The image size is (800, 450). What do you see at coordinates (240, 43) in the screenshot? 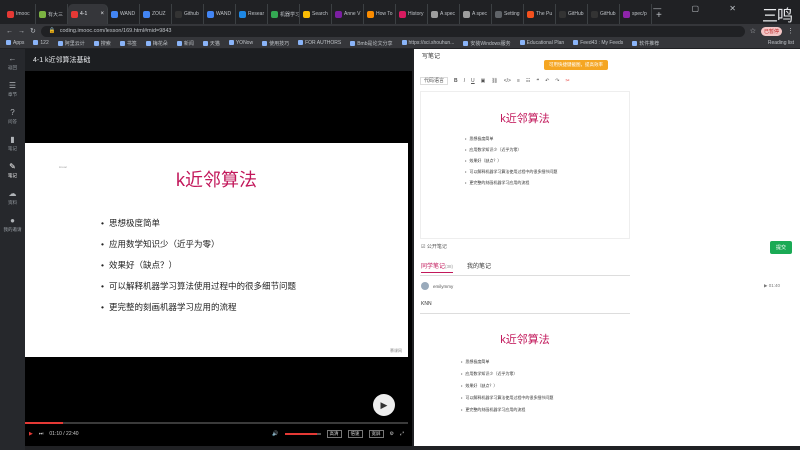
I see `bookmark-item: YONow` at bounding box center [240, 43].